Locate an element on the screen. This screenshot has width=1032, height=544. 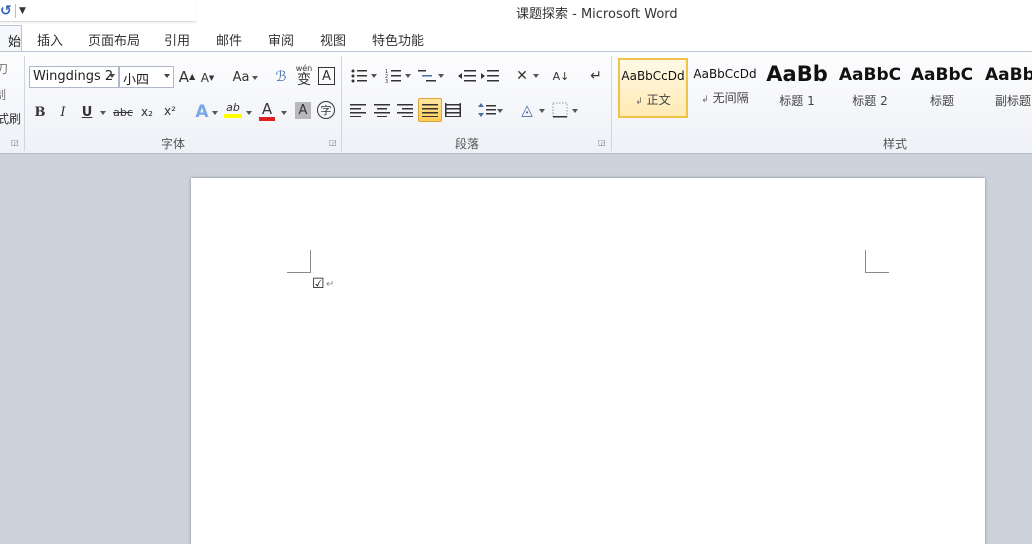
clipboard-format-painter: 式刷 is located at coordinates (10, 118).